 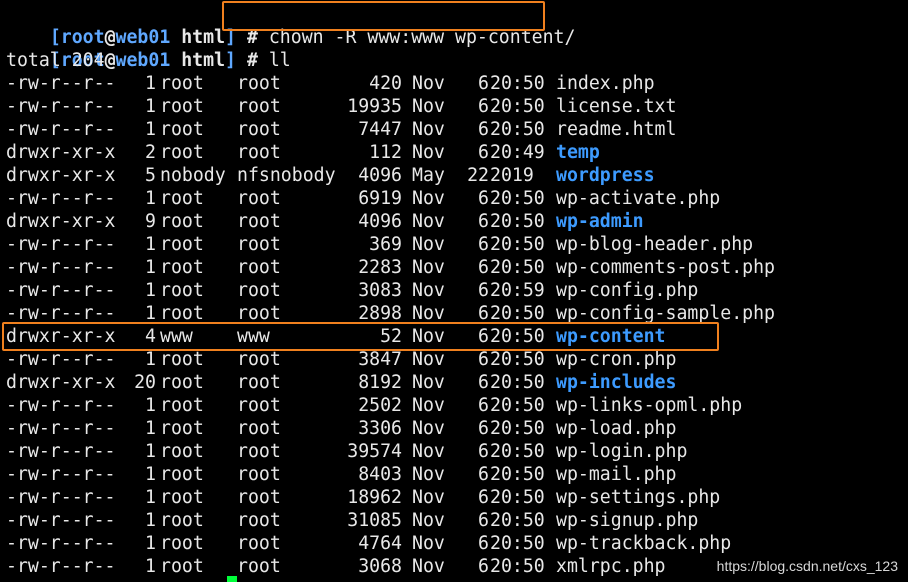 I want to click on listing-name: license.txt, so click(x=616, y=106).